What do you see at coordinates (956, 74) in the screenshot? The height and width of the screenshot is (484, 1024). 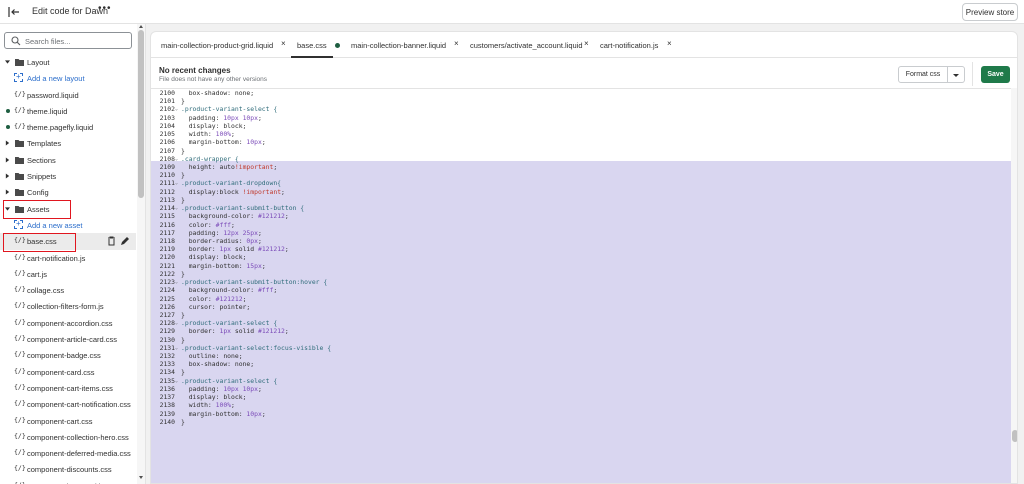 I see `chevron-down-icon` at bounding box center [956, 74].